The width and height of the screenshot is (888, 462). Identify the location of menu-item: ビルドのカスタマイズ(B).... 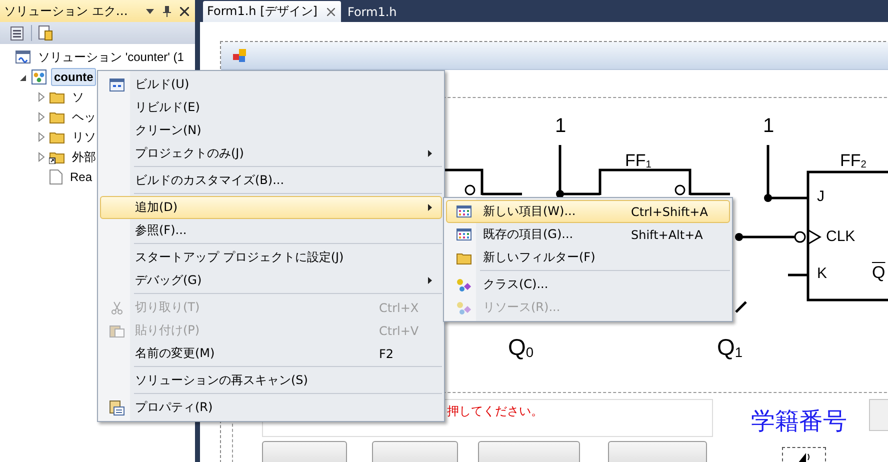
(271, 180).